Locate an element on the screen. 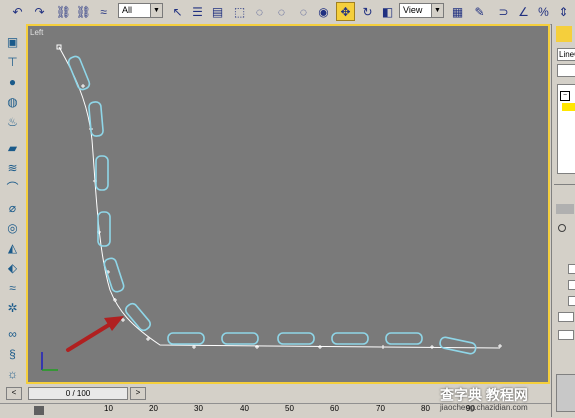  ruler-tick: 60 is located at coordinates (334, 408).